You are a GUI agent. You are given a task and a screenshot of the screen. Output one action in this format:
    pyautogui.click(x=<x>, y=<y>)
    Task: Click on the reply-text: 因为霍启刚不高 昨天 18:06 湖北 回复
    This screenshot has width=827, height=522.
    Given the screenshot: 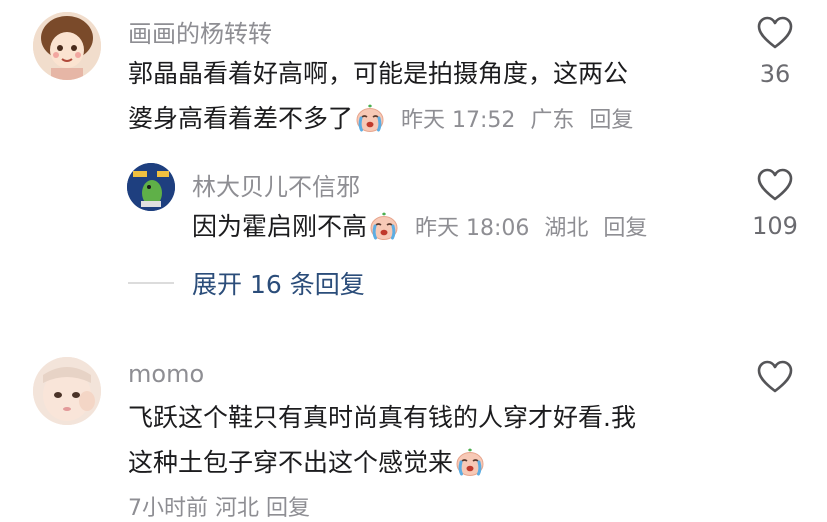 What is the action you would take?
    pyautogui.click(x=419, y=227)
    